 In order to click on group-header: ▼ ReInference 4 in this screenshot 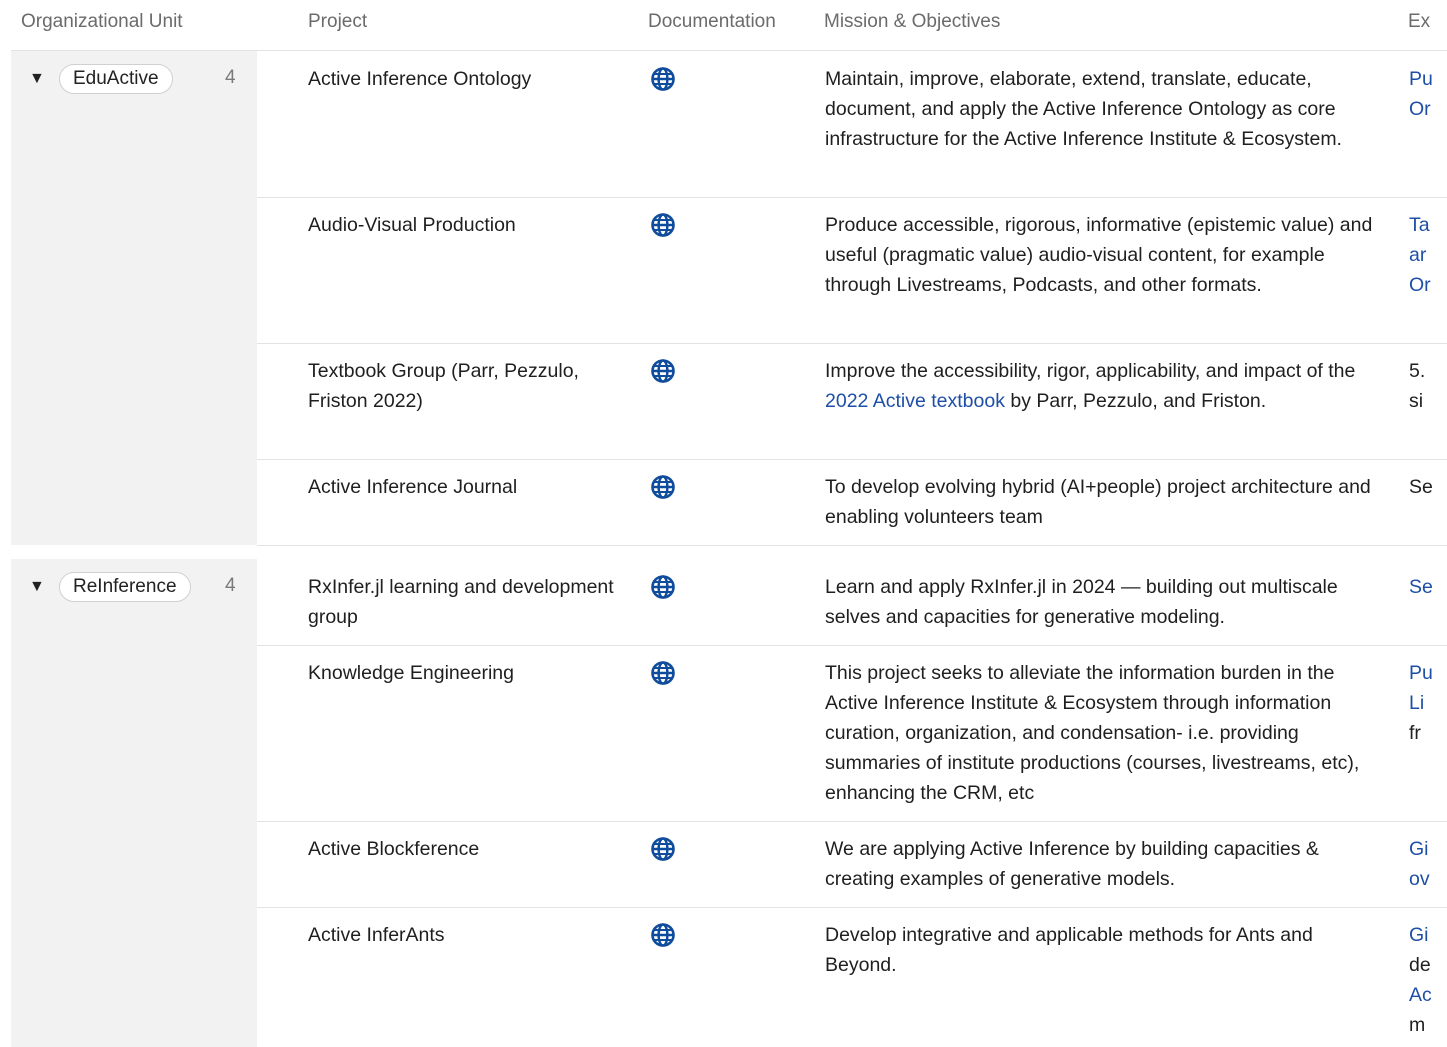, I will do `click(134, 587)`.